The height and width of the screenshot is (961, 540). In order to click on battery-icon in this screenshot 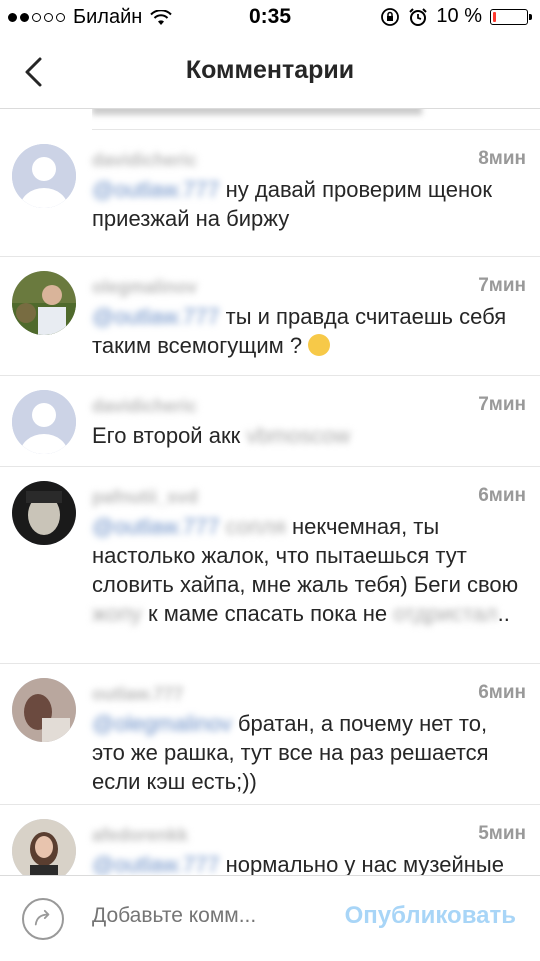, I will do `click(511, 16)`.